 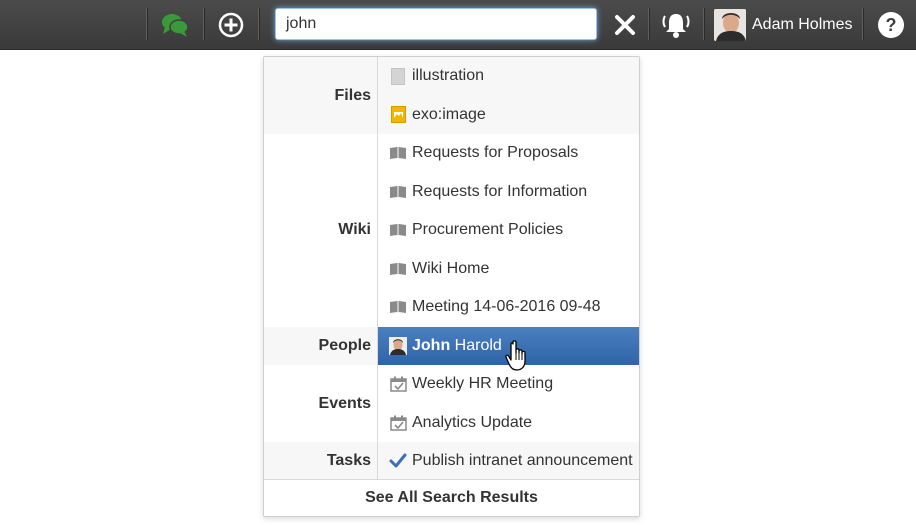 I want to click on close-icon, so click(x=625, y=24).